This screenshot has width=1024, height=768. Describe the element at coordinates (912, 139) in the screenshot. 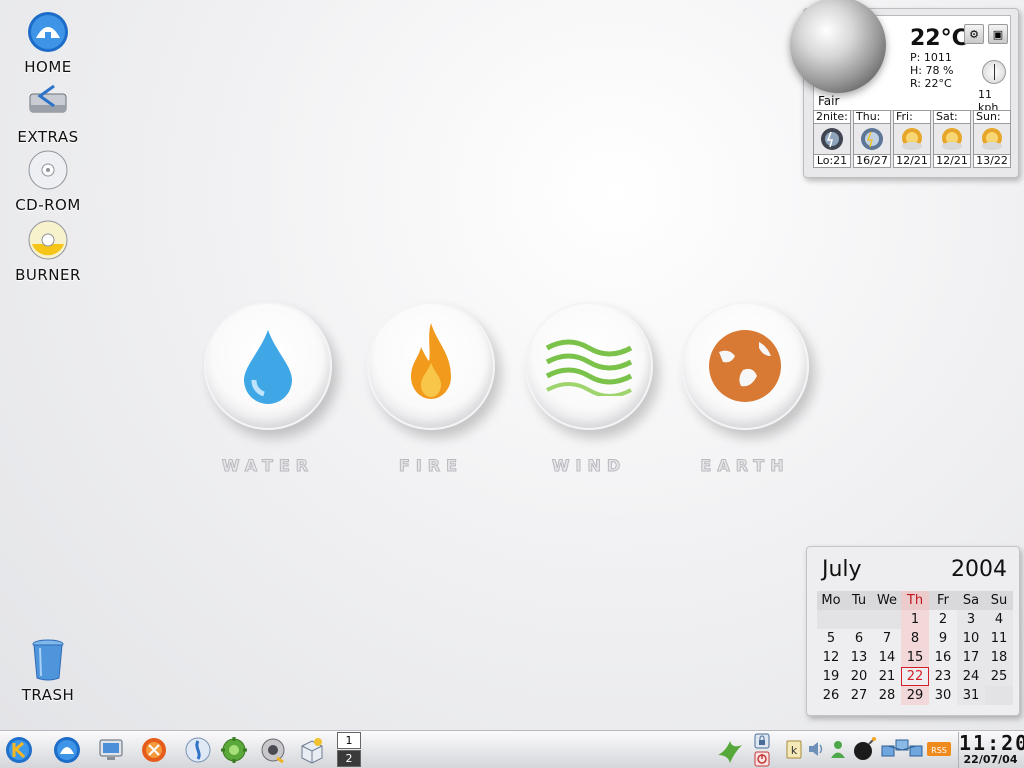

I see `weather-forecast: 2nite: Lo:21 Thu: 16/27 Fri: 12/21 Sat:` at that location.